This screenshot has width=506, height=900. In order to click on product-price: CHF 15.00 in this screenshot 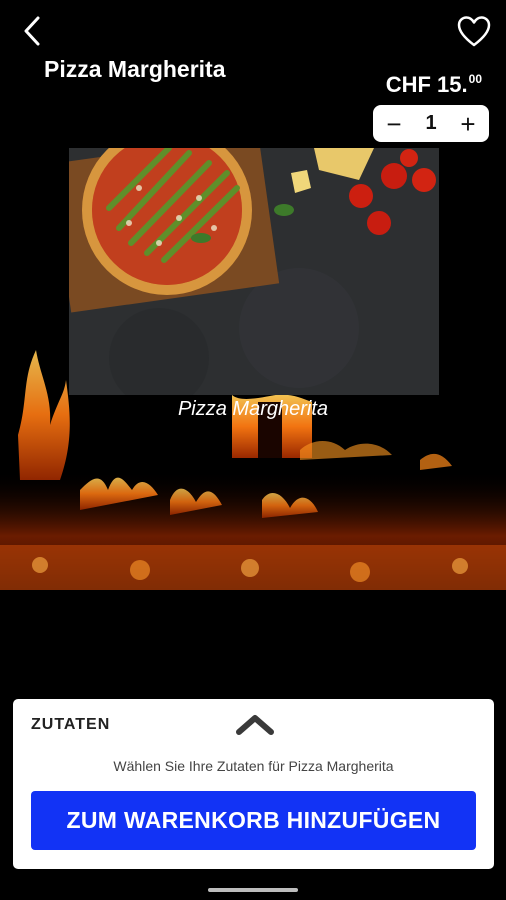, I will do `click(434, 85)`.